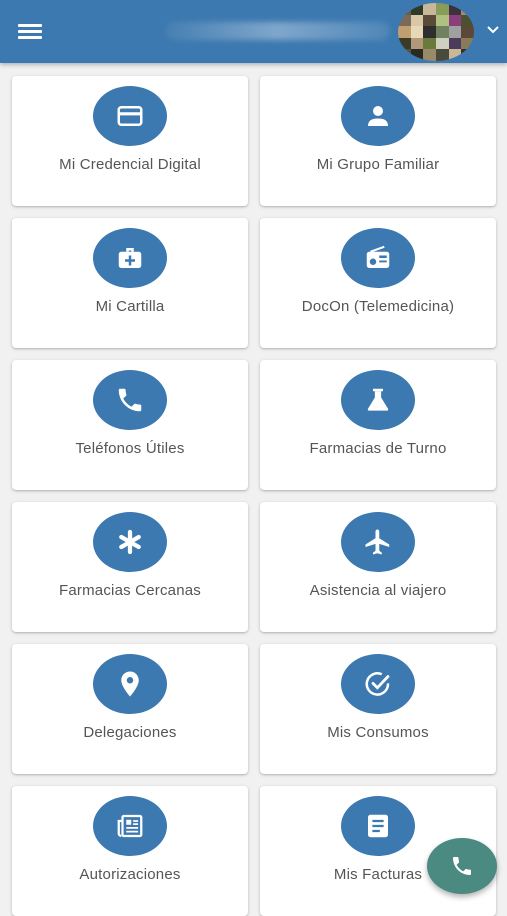 The image size is (507, 916). I want to click on asterisk-icon, so click(130, 542).